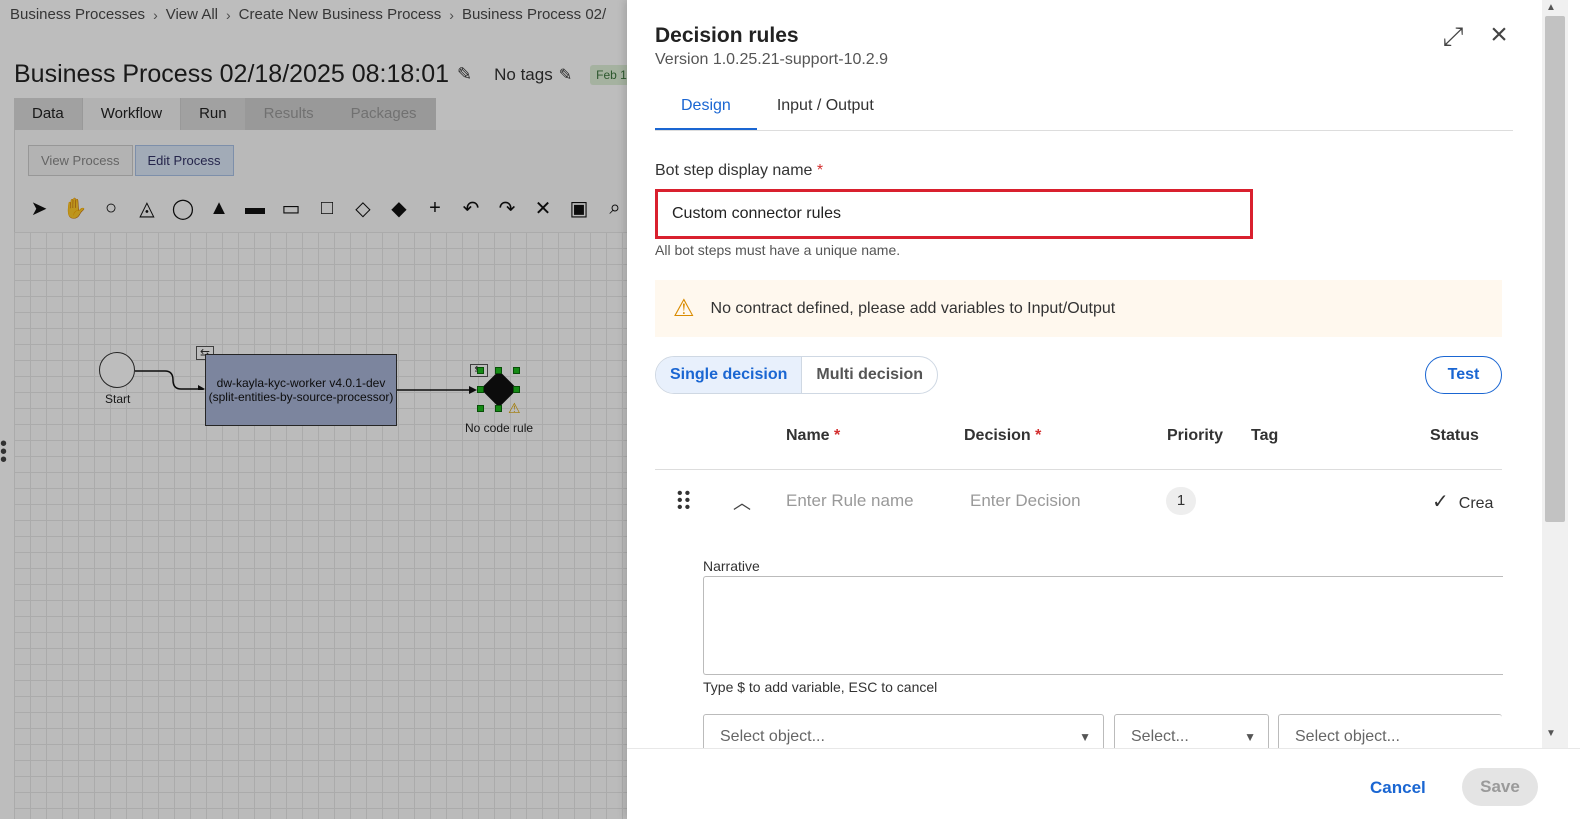 This screenshot has width=1580, height=819. I want to click on expand-icon: ⤢, so click(1453, 37).